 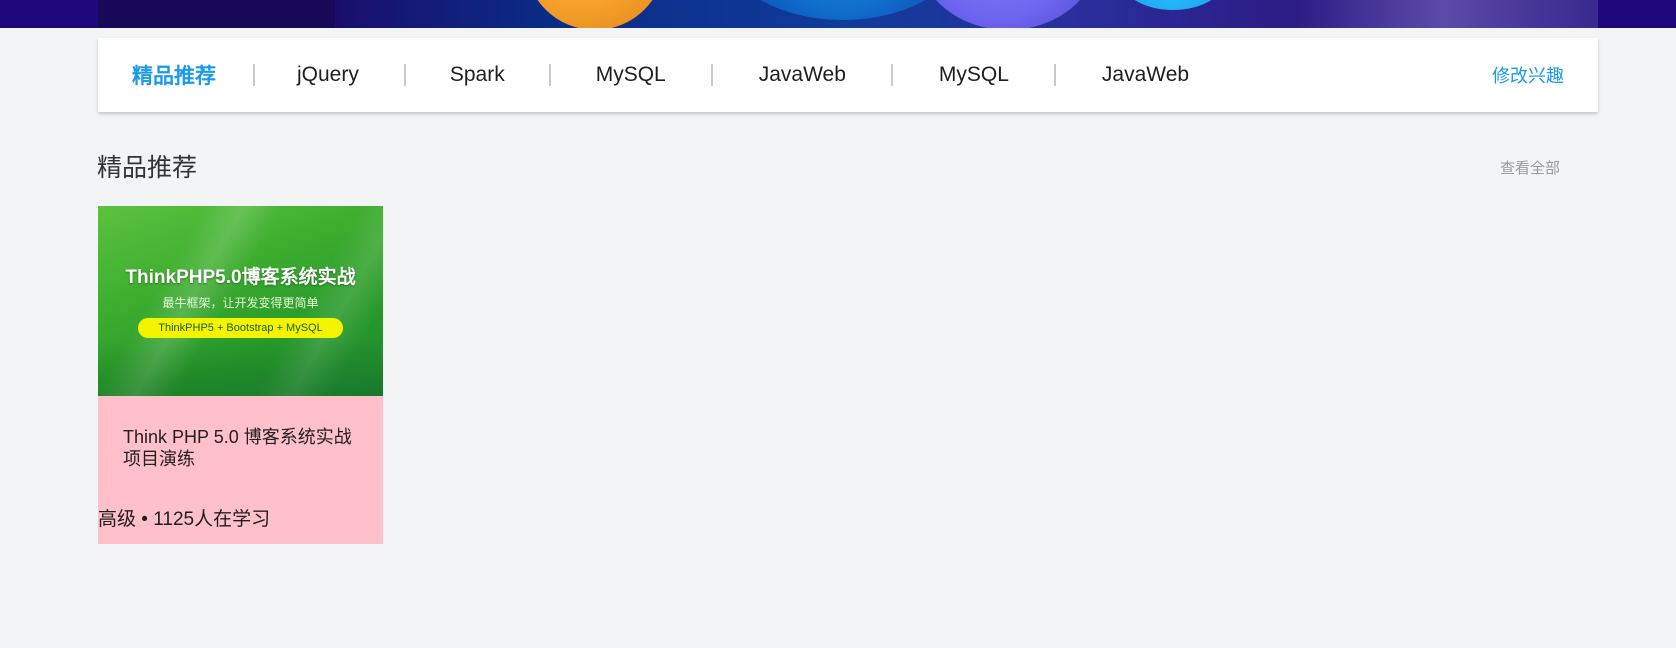 What do you see at coordinates (174, 75) in the screenshot?
I see `category-item-featured: 精品推荐` at bounding box center [174, 75].